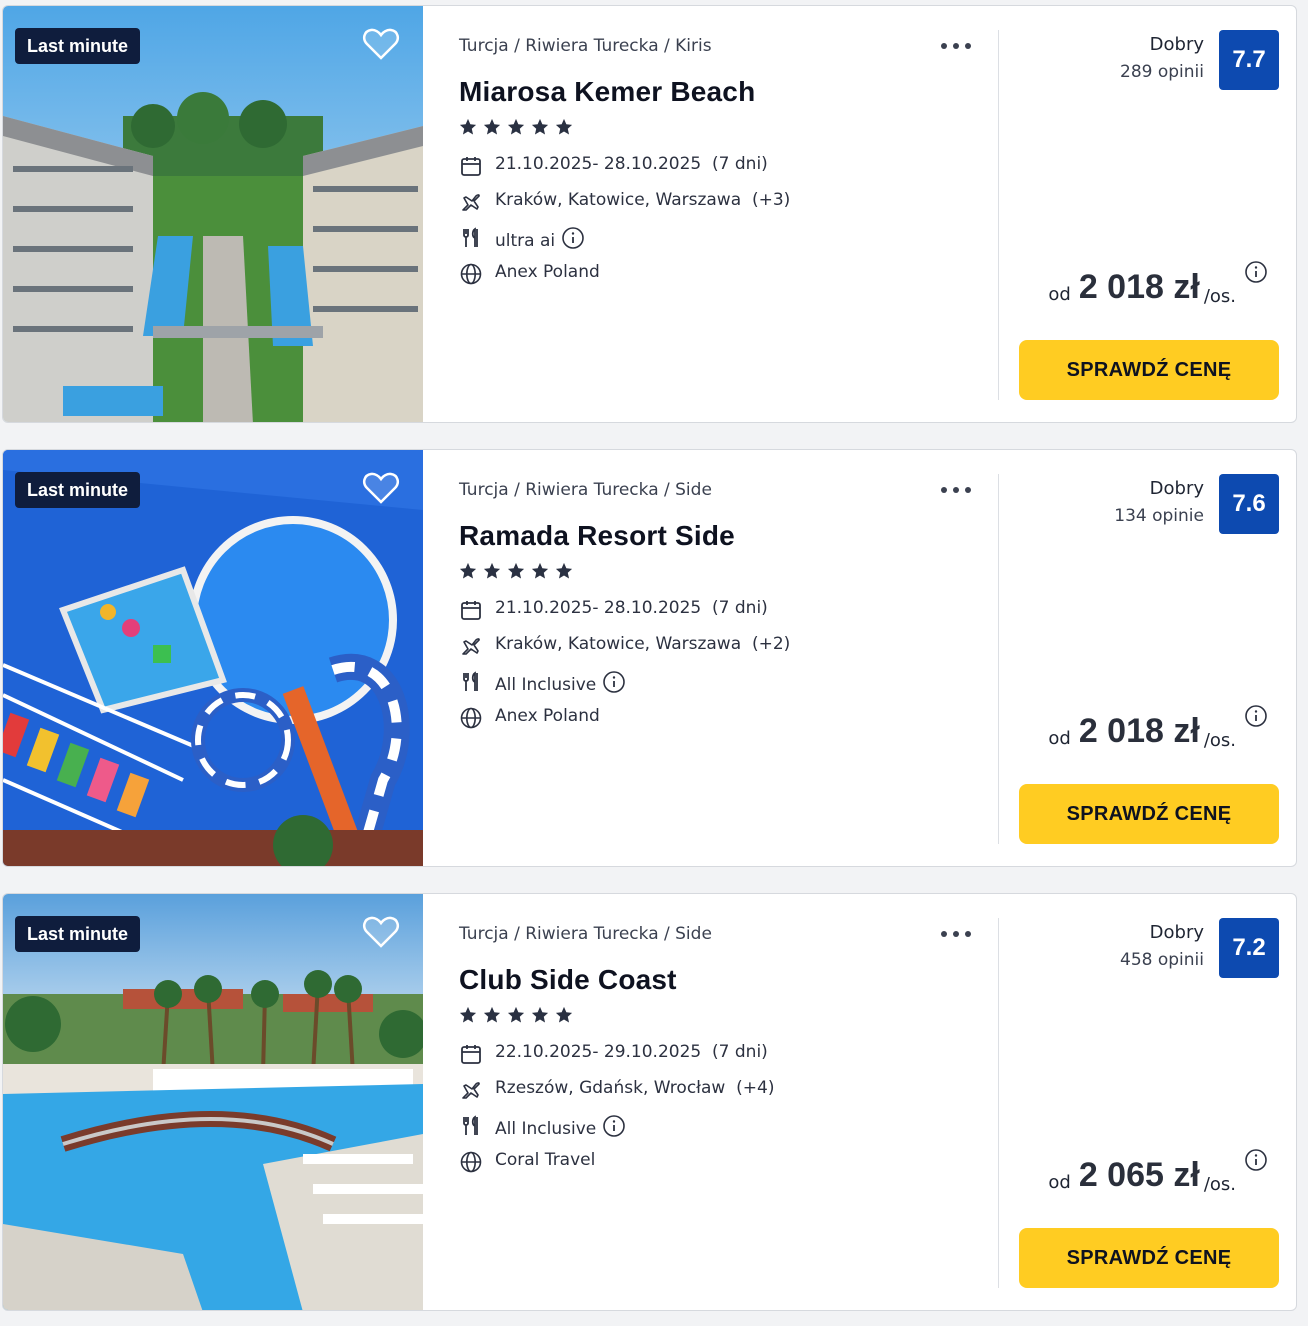  What do you see at coordinates (771, 200) in the screenshot?
I see `airports-more: (+3)` at bounding box center [771, 200].